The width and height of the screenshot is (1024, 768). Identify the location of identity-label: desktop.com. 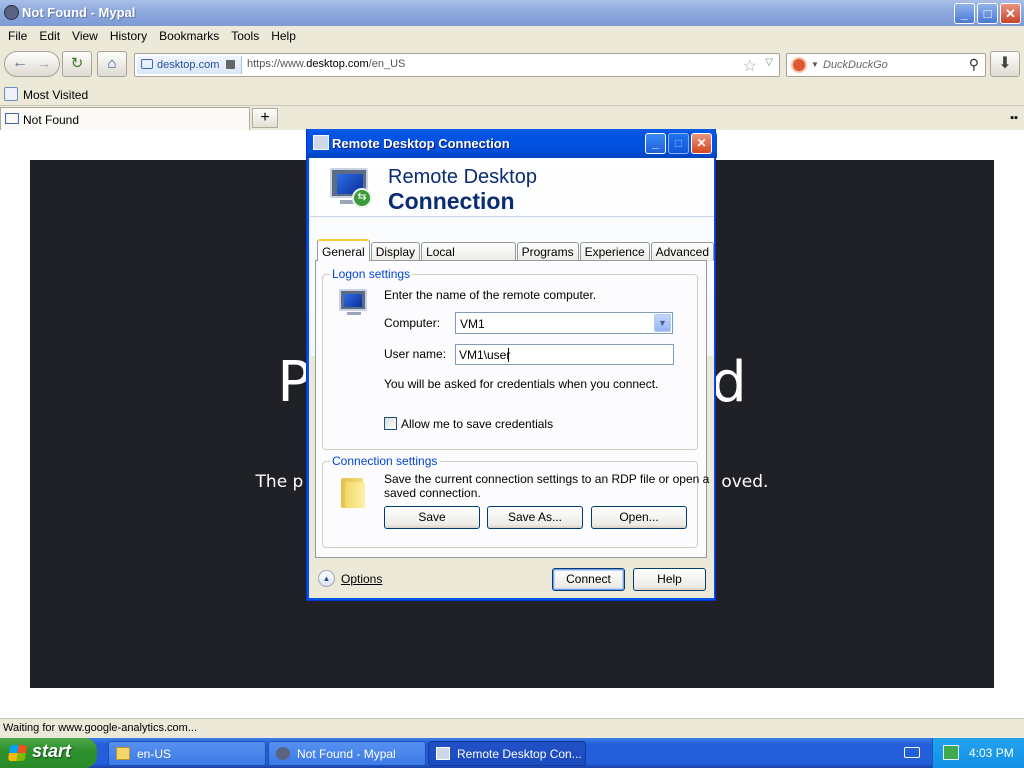
(188, 65).